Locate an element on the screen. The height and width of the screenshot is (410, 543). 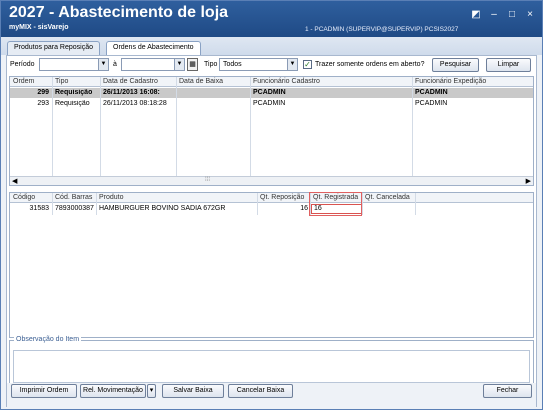
col-cod-barras: Cód. Barras is located at coordinates (73, 197).